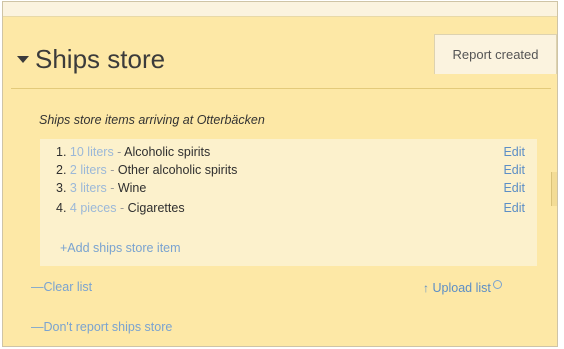 Image resolution: width=564 pixels, height=349 pixels. I want to click on item-quantity: 3 liters, so click(88, 188).